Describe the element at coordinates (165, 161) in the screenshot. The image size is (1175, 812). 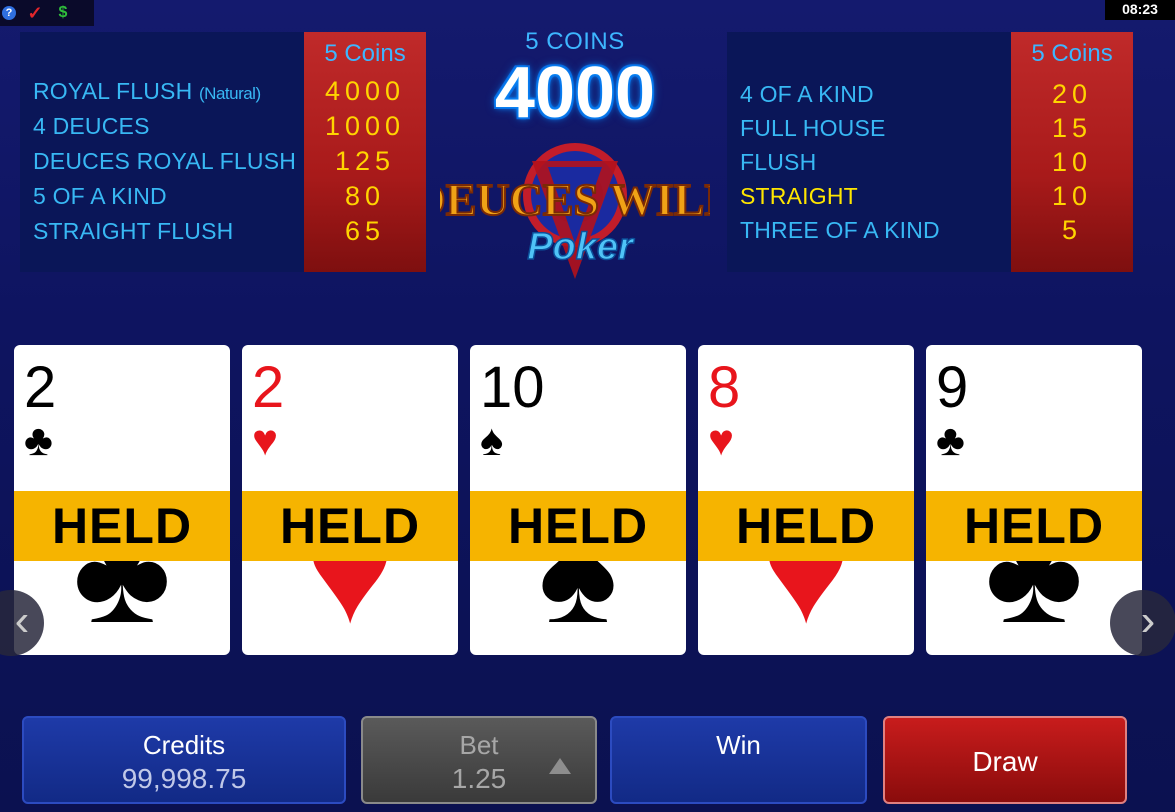
I see `hand-name: DEUCES ROYAL FLUSH` at that location.